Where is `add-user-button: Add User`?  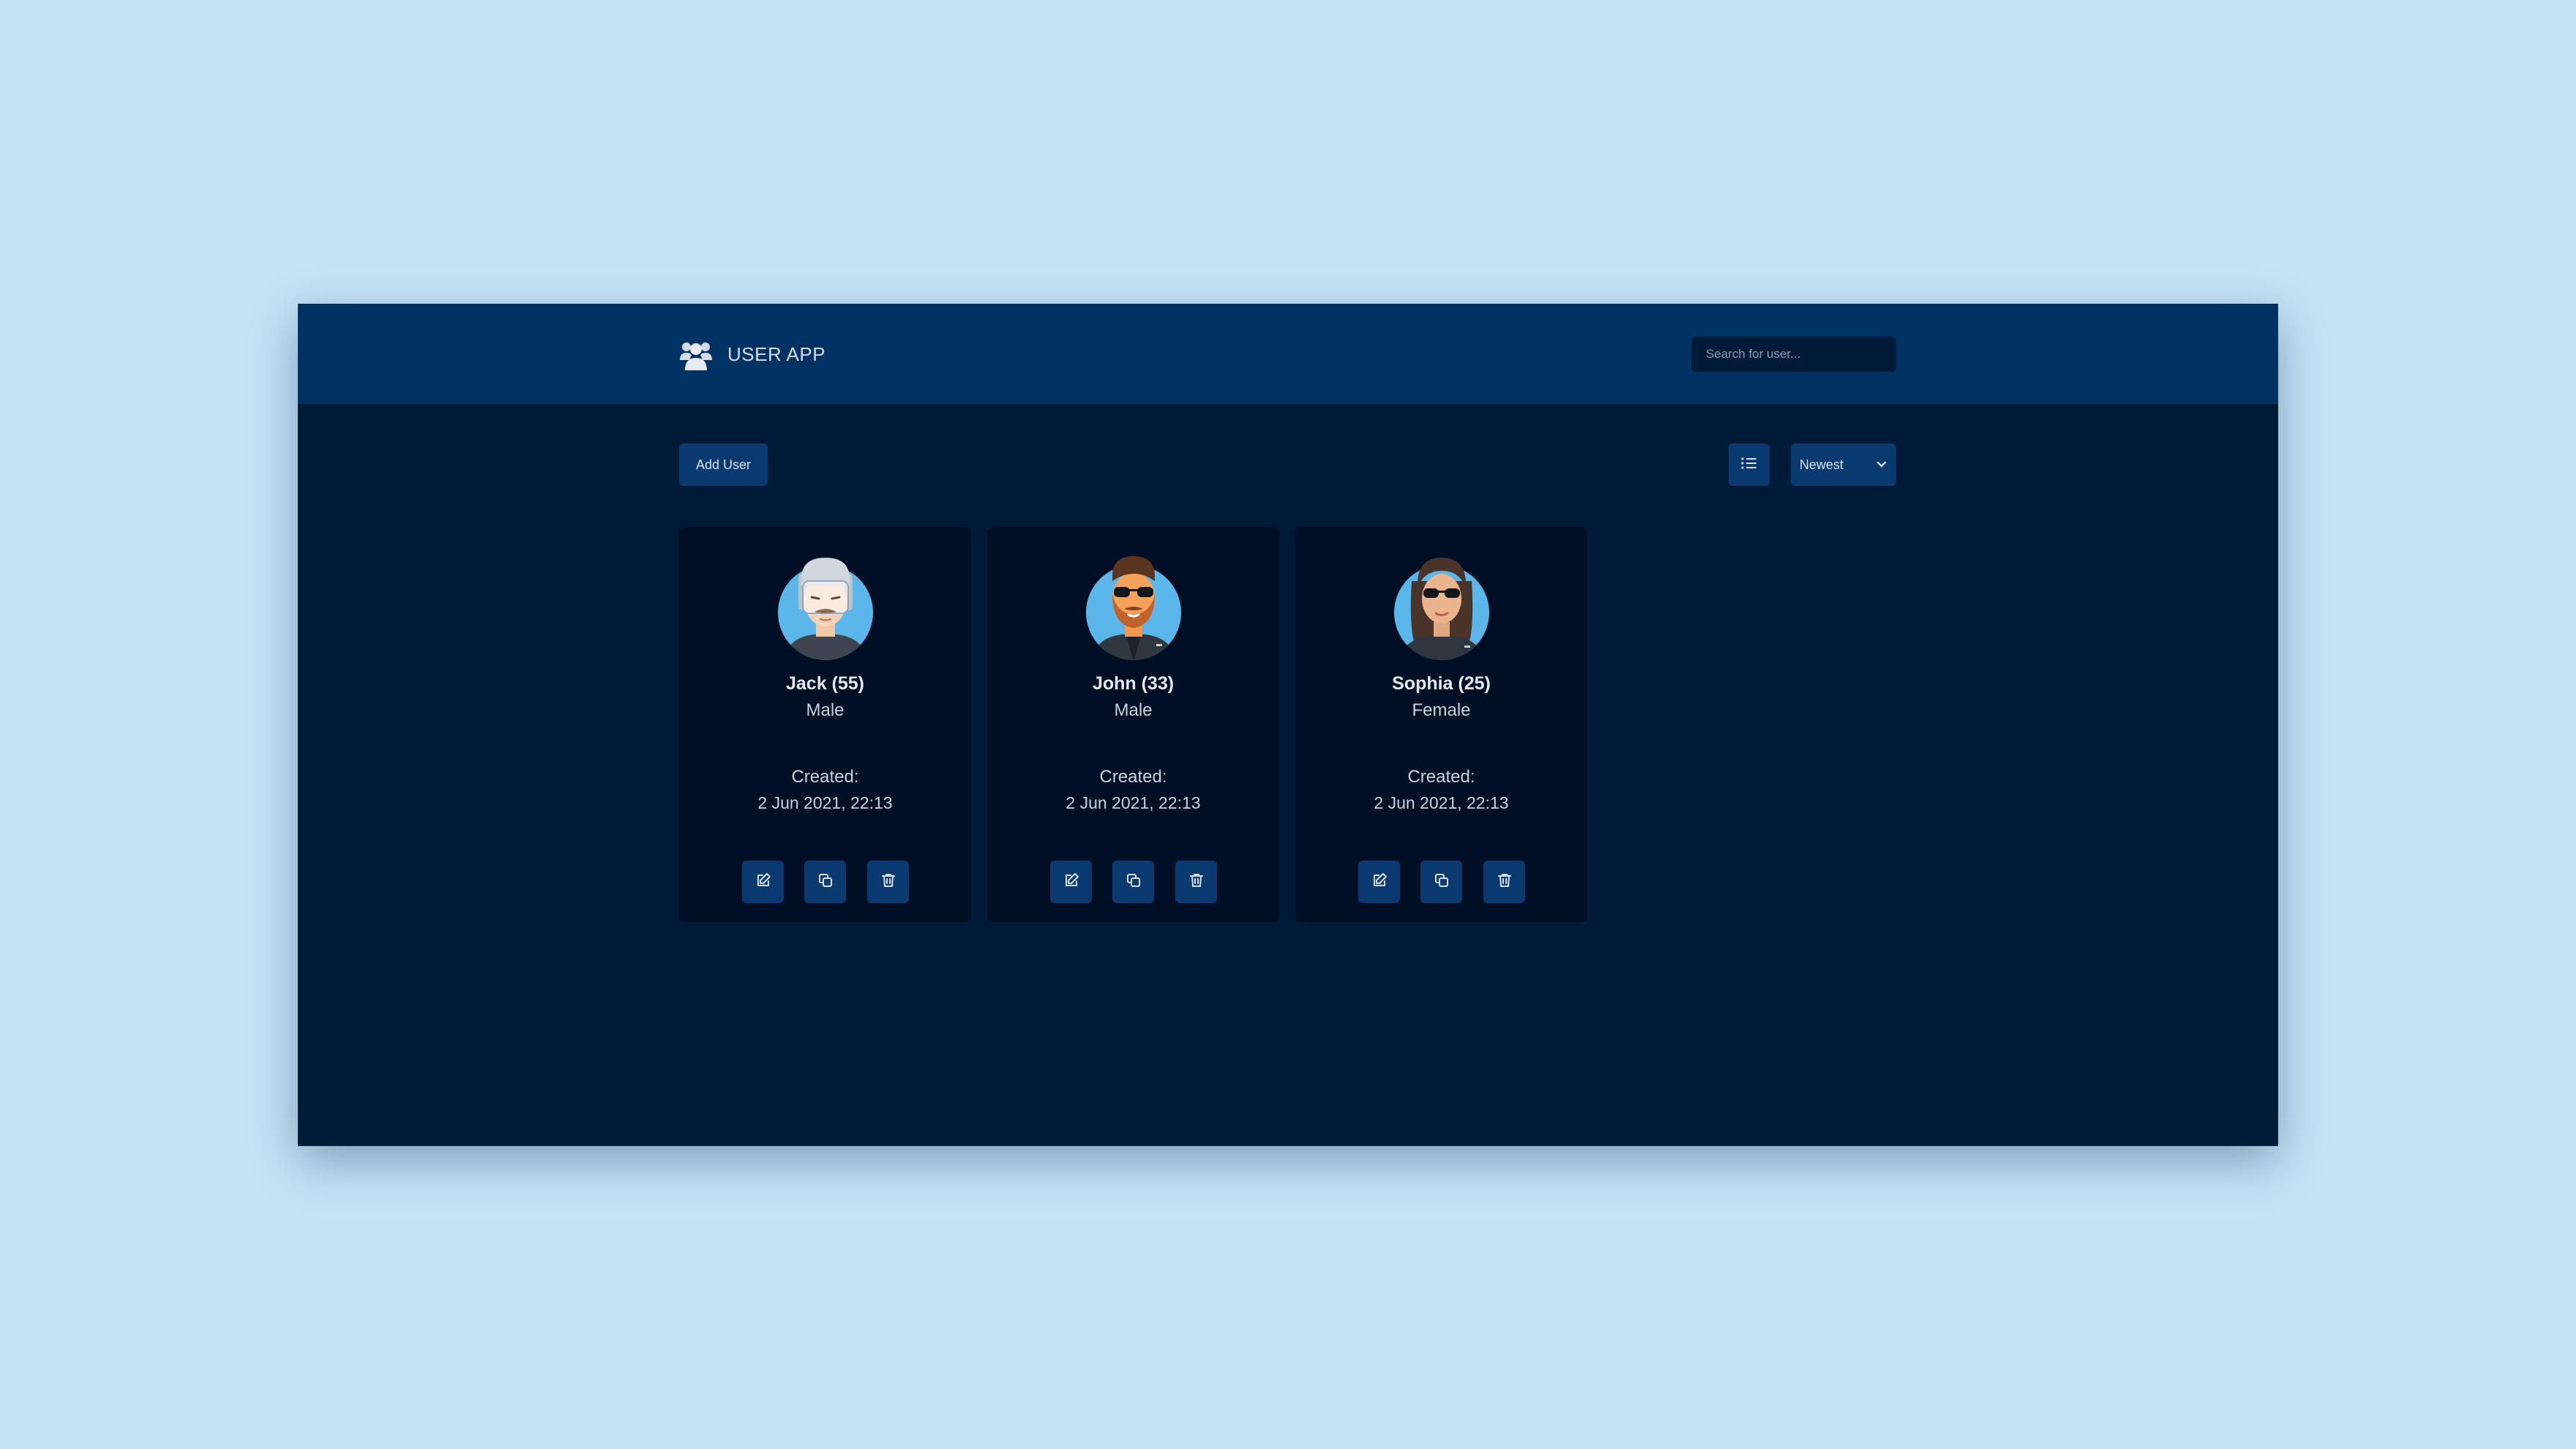 add-user-button: Add User is located at coordinates (723, 464).